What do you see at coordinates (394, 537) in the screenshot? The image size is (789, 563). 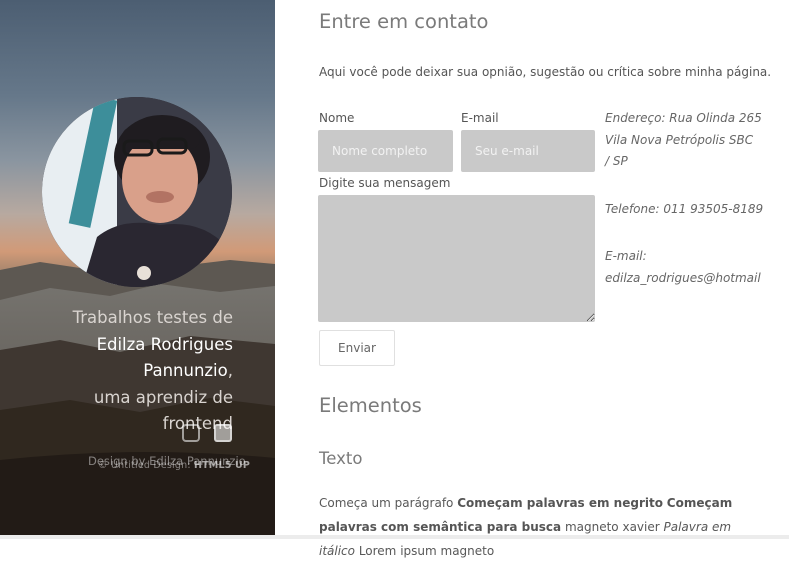 I see `page-bottom-border` at bounding box center [394, 537].